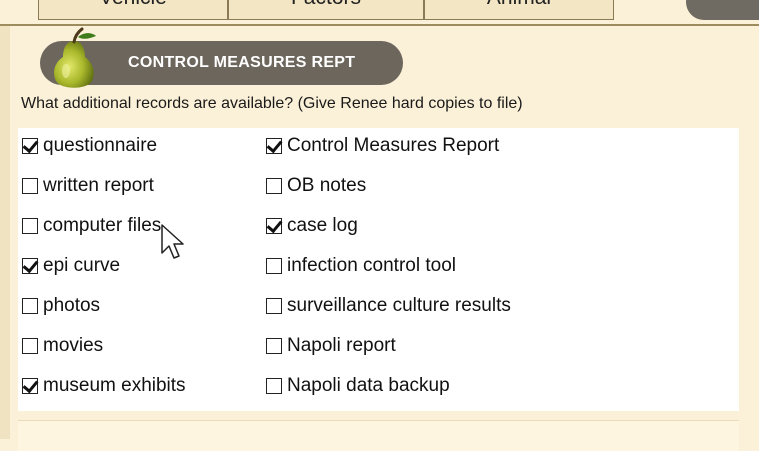 The width and height of the screenshot is (759, 451). I want to click on checkbox-photos, so click(30, 306).